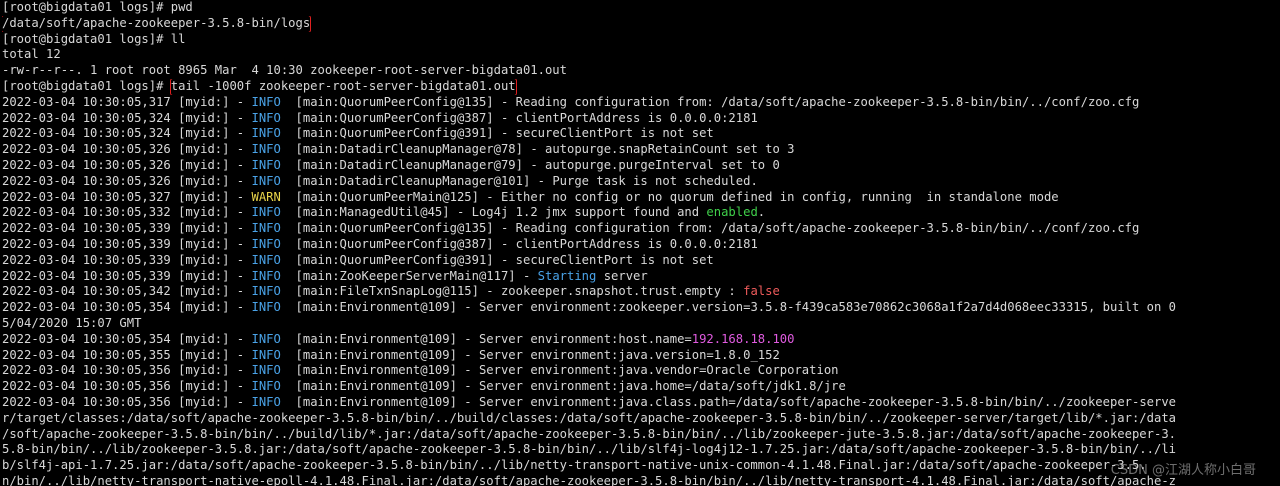 The width and height of the screenshot is (1280, 486). What do you see at coordinates (127, 196) in the screenshot?
I see `terminal-text-segment: 2022-03-04 10:30:05,327 [myid:] -` at bounding box center [127, 196].